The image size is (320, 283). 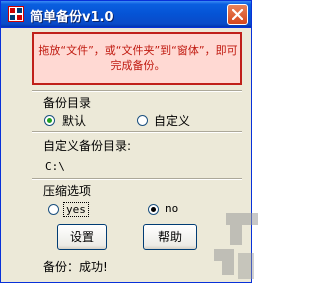 What do you see at coordinates (170, 237) in the screenshot?
I see `help-button: 帮助` at bounding box center [170, 237].